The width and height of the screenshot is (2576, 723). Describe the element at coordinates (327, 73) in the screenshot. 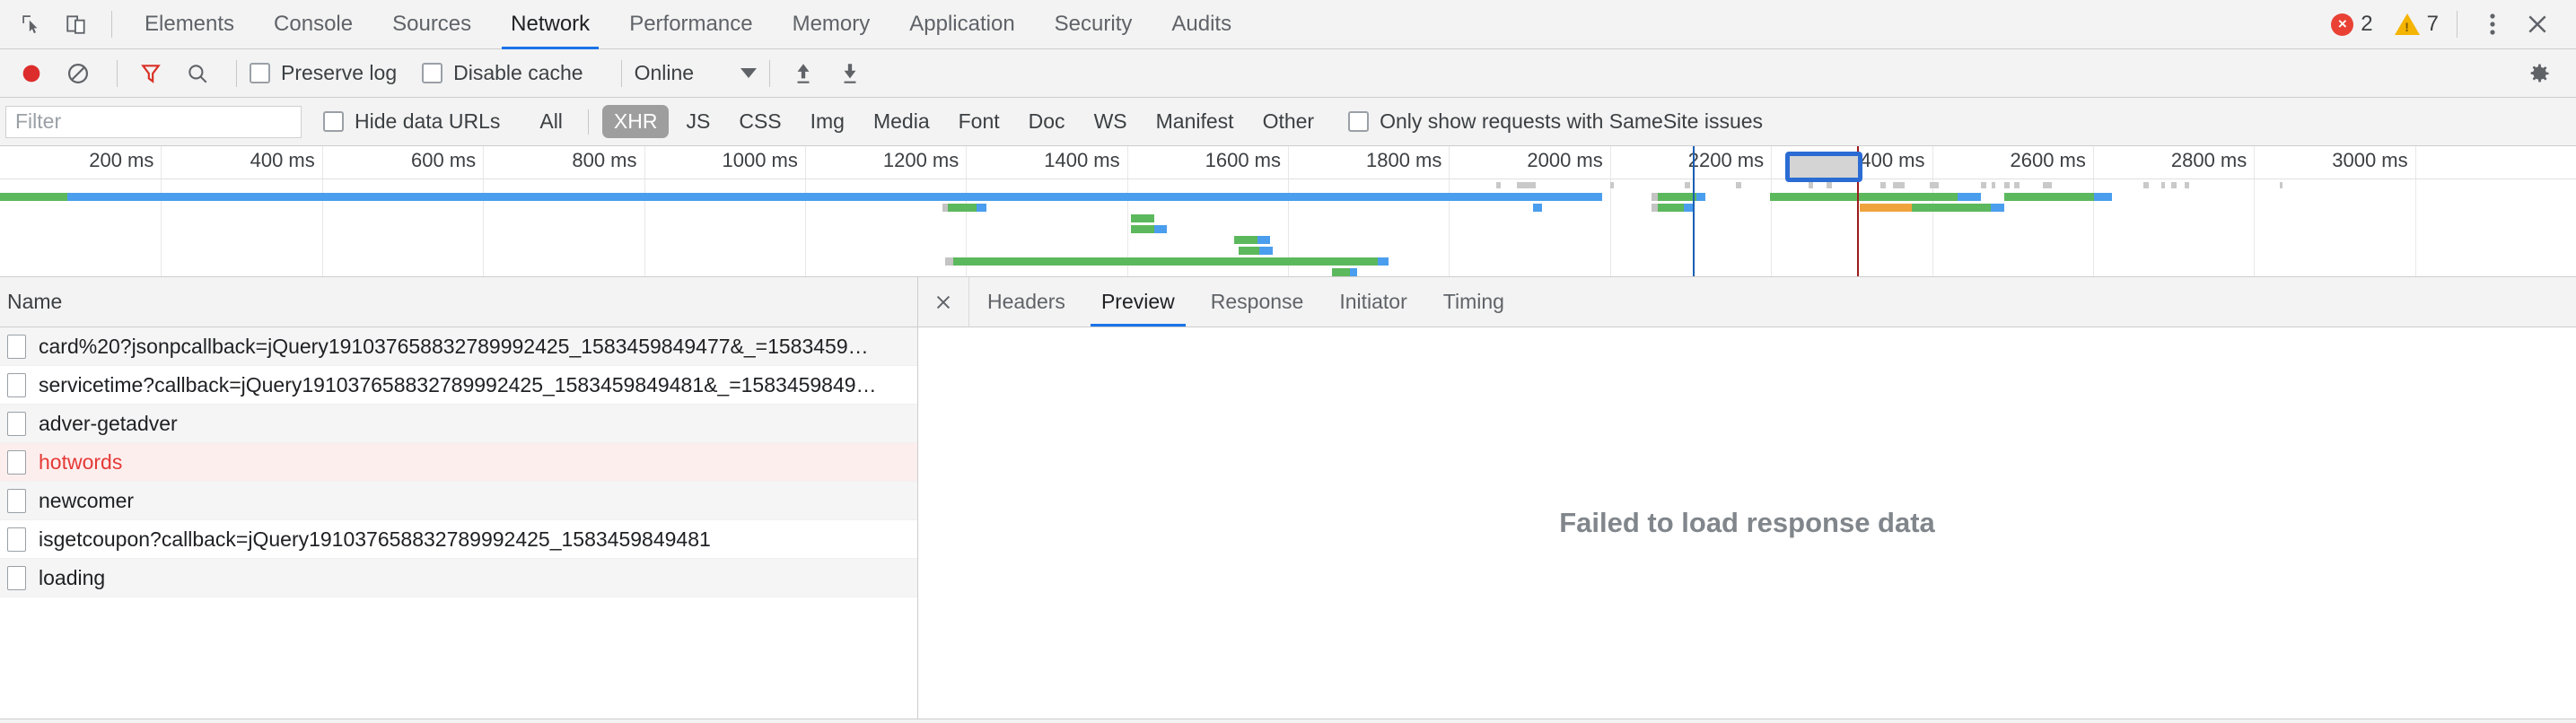

I see `preserve-log-checkbox: Preserve log` at that location.